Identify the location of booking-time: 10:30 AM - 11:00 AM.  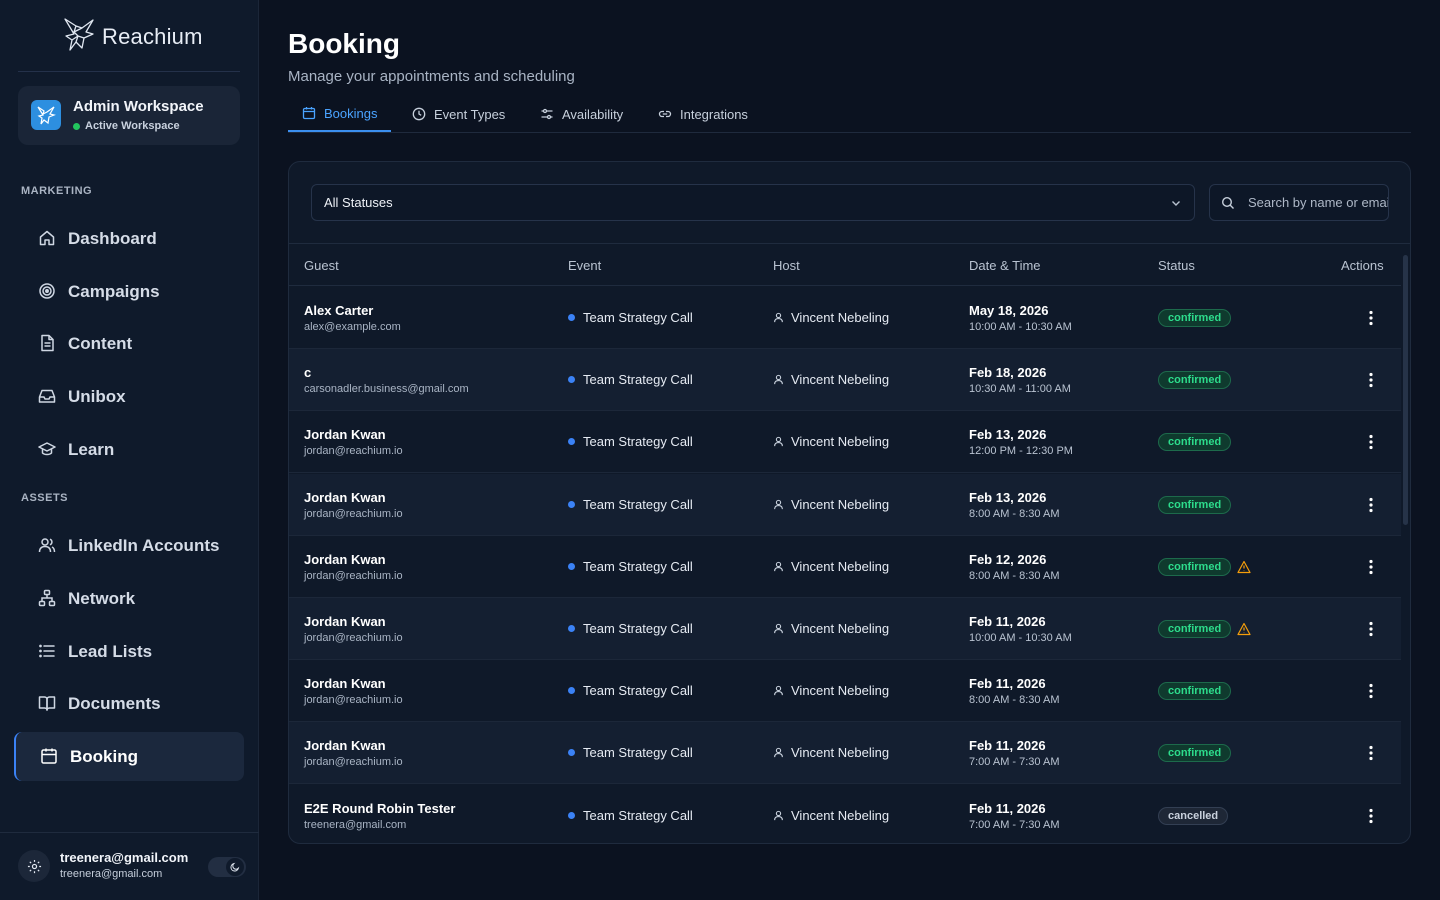
(1020, 389).